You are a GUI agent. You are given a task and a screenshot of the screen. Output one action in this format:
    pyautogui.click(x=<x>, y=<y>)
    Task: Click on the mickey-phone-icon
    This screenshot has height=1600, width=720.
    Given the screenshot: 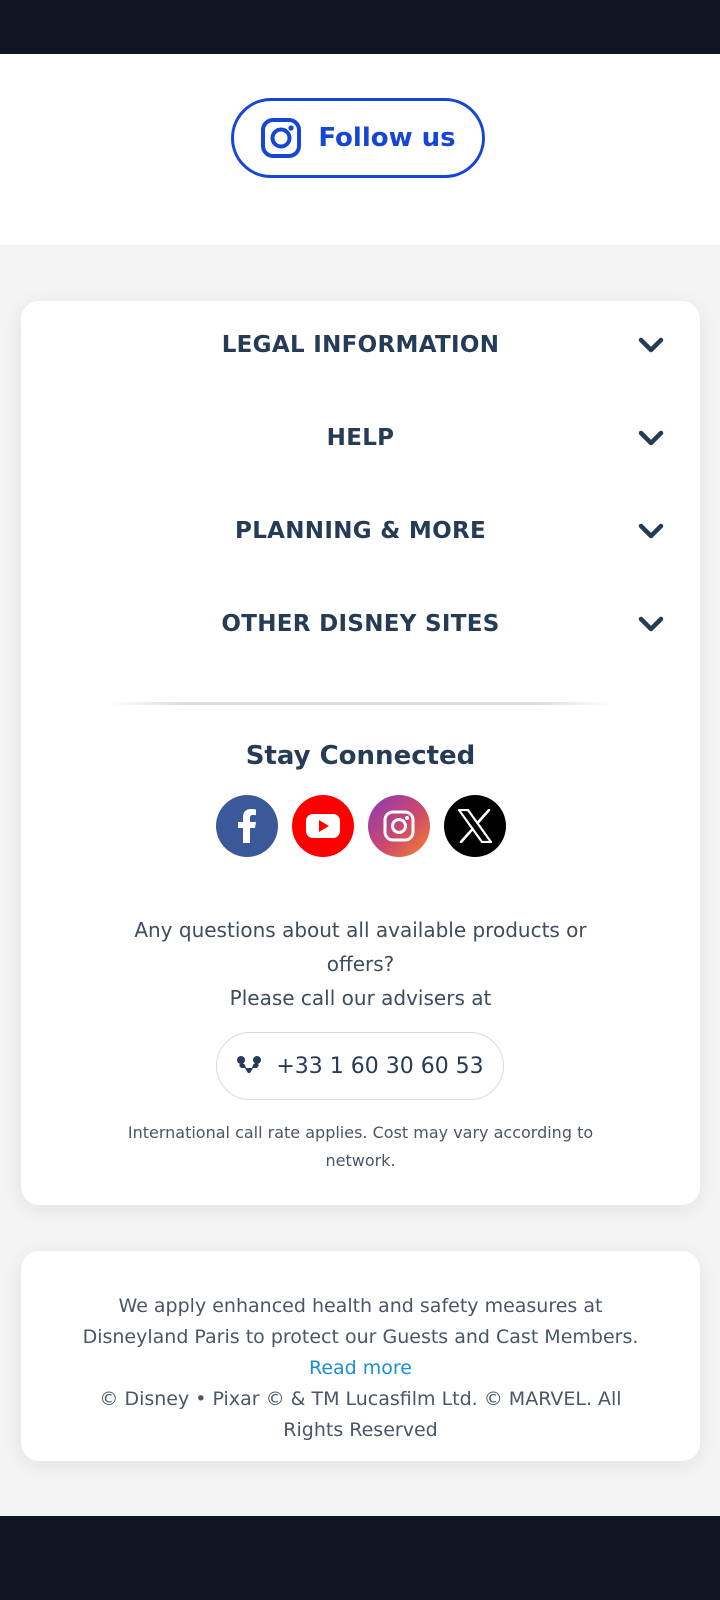 What is the action you would take?
    pyautogui.click(x=249, y=1064)
    